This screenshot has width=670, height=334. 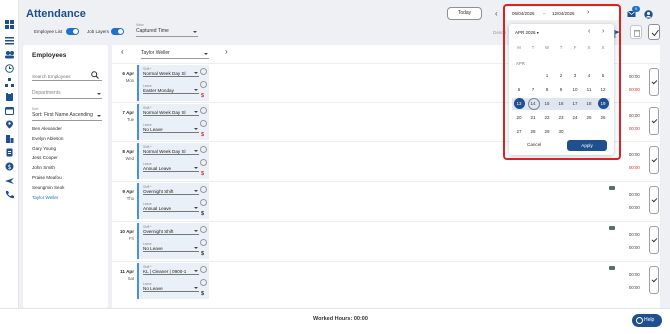 What do you see at coordinates (48, 129) in the screenshot?
I see `employee-list-item: Ben Alexander` at bounding box center [48, 129].